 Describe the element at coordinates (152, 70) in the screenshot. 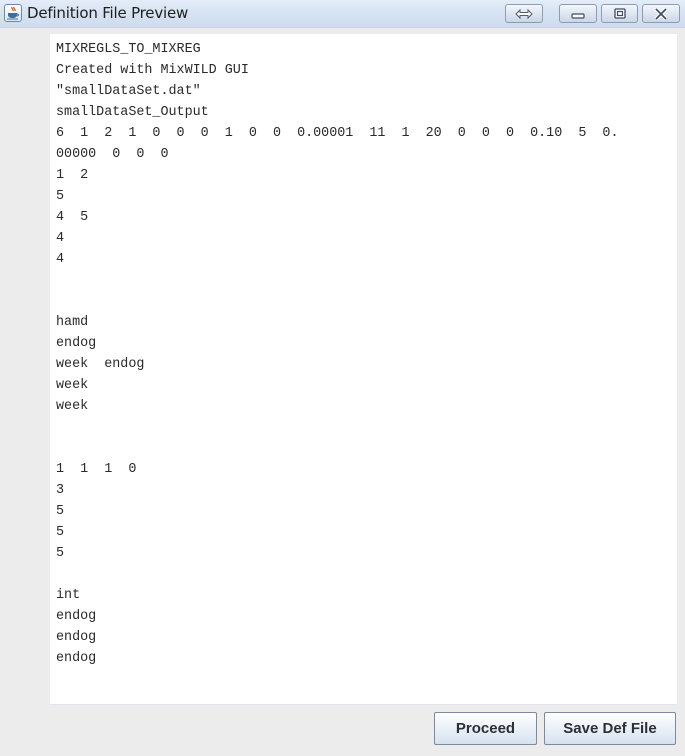

I see `definition-file-line: Created with MixWILD GUI` at that location.